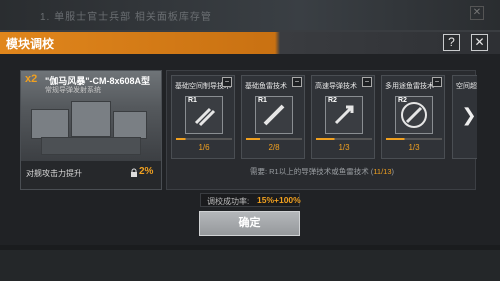 This screenshot has height=281, width=500. I want to click on help-button: ?, so click(451, 42).